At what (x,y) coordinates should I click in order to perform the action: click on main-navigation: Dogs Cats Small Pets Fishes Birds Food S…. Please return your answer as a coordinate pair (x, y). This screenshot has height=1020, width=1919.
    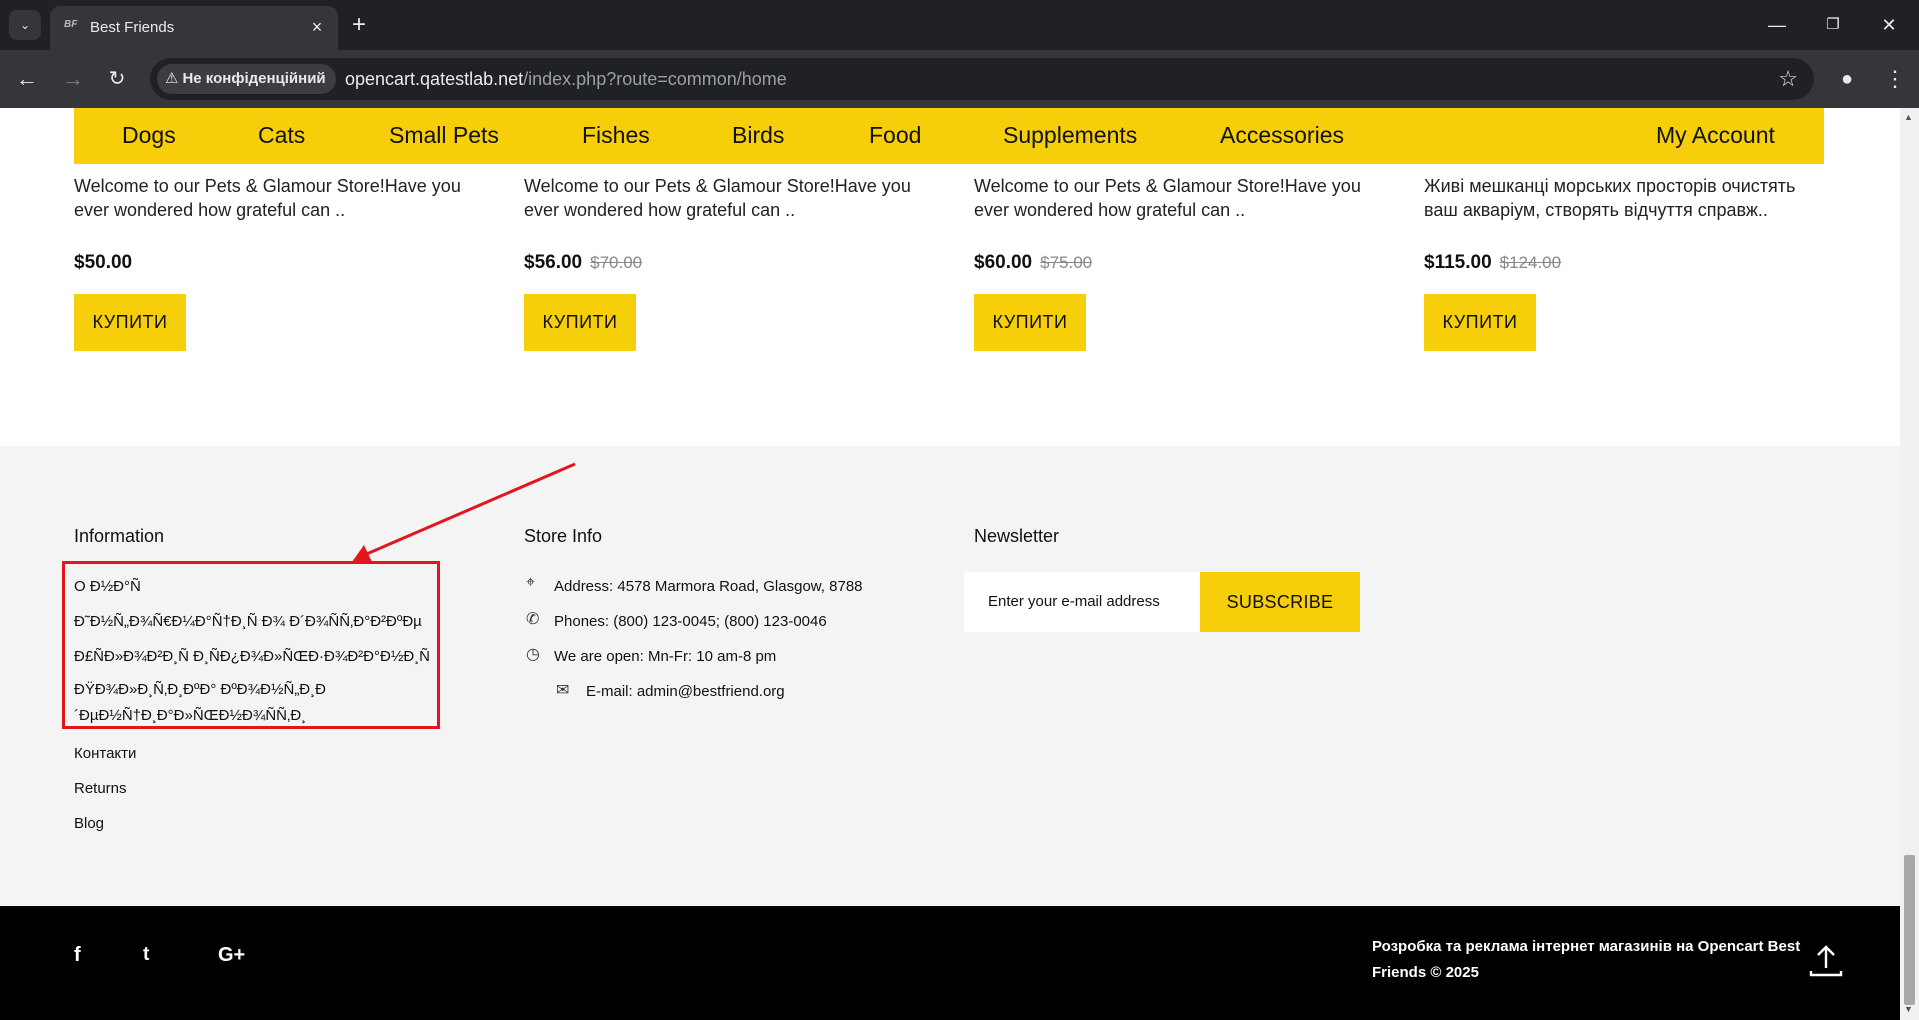
    Looking at the image, I should click on (949, 136).